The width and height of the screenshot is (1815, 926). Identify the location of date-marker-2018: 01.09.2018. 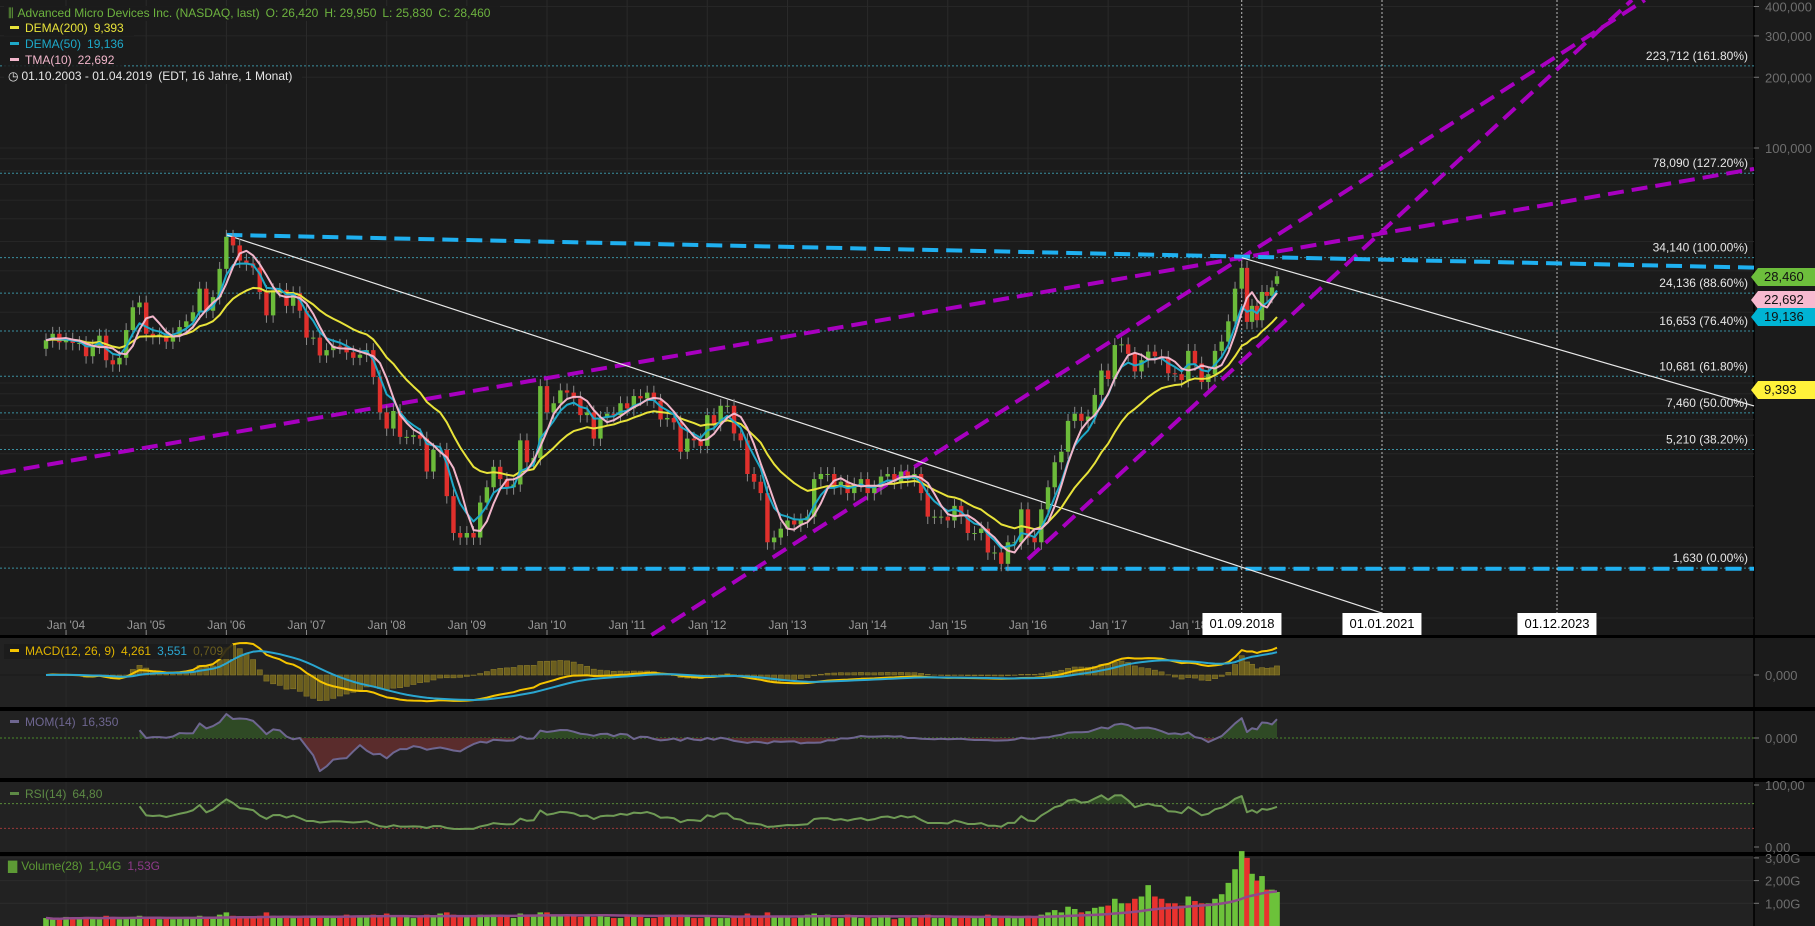
(1242, 624).